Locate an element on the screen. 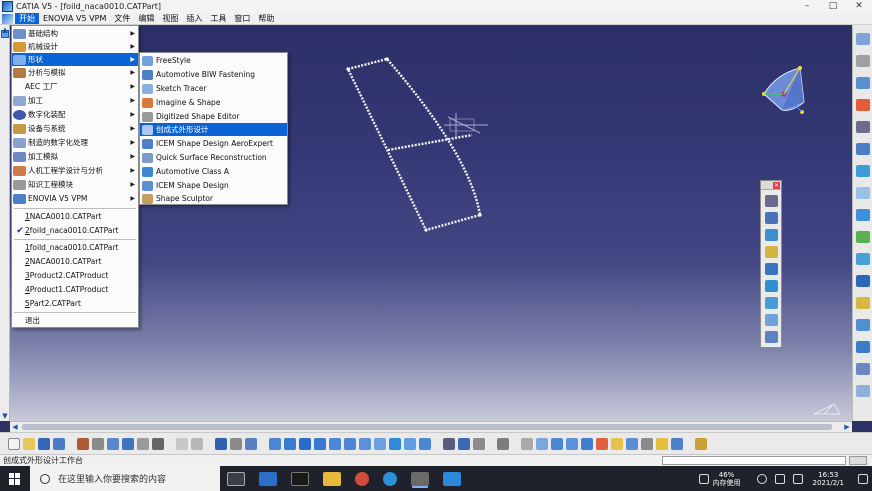  pattern-icon is located at coordinates (617, 443).